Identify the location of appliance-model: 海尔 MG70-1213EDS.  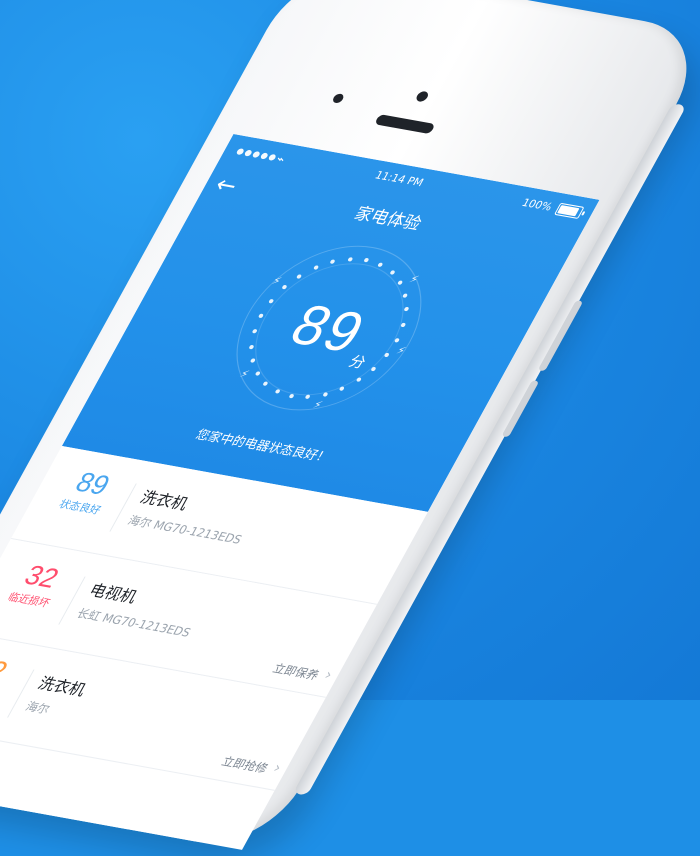
(185, 530).